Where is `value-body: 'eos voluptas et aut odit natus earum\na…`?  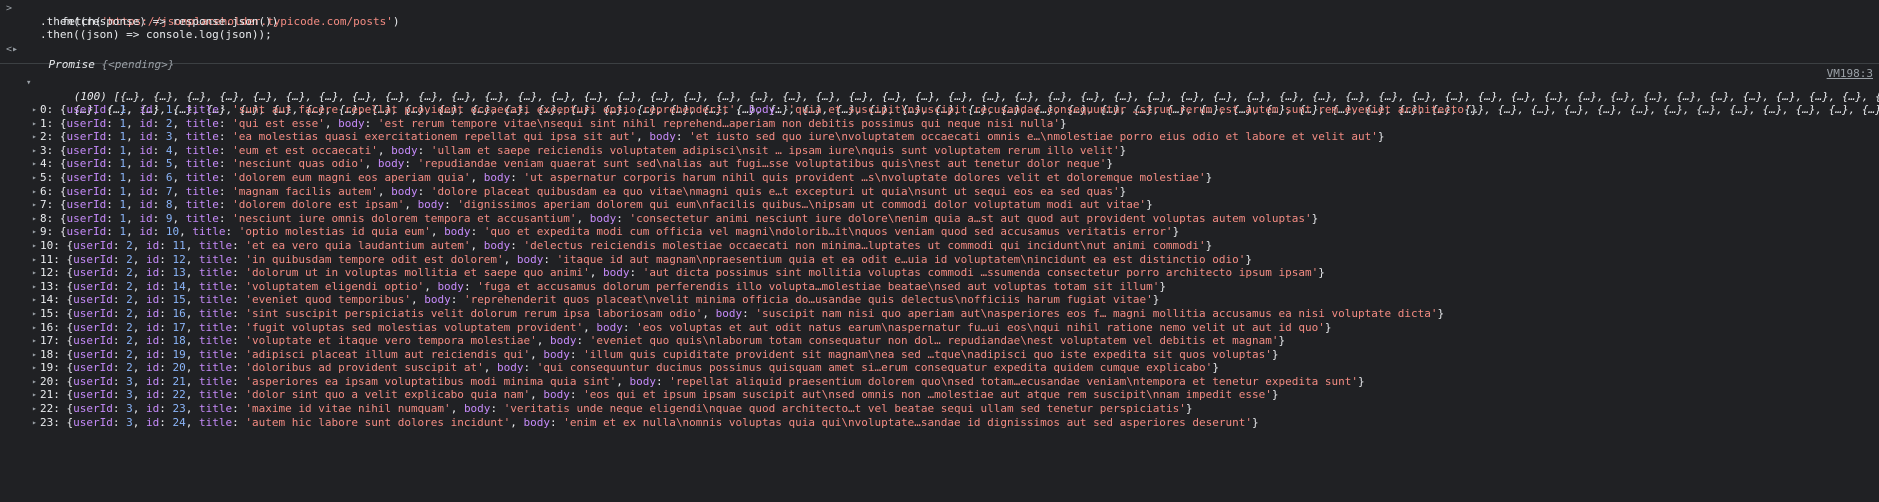 value-body: 'eos voluptas et aut odit natus earum\na… is located at coordinates (980, 327).